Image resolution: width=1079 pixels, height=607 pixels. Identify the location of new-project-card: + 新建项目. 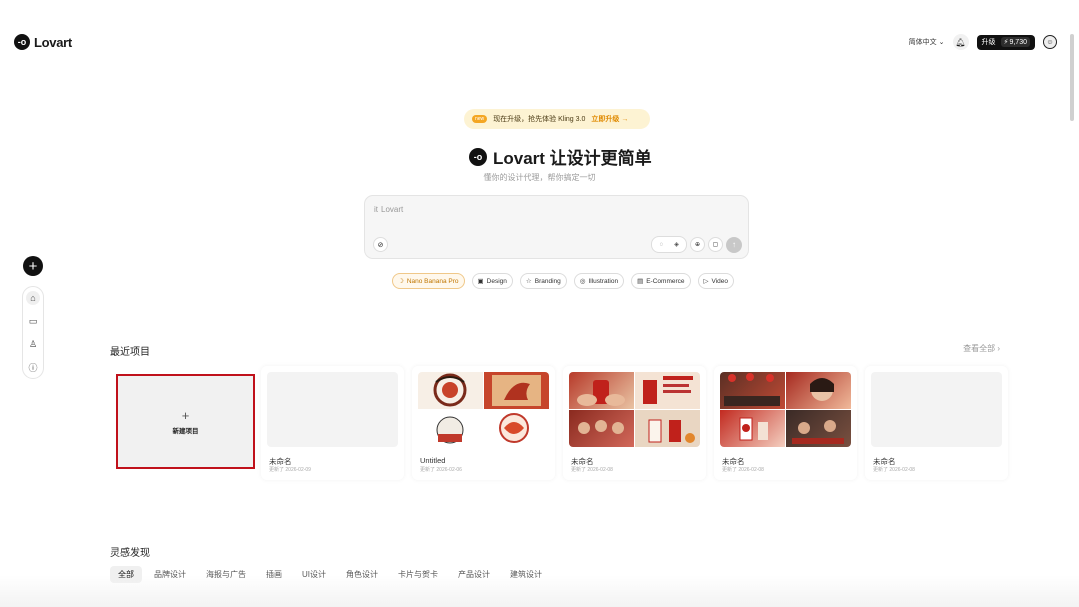
(182, 423).